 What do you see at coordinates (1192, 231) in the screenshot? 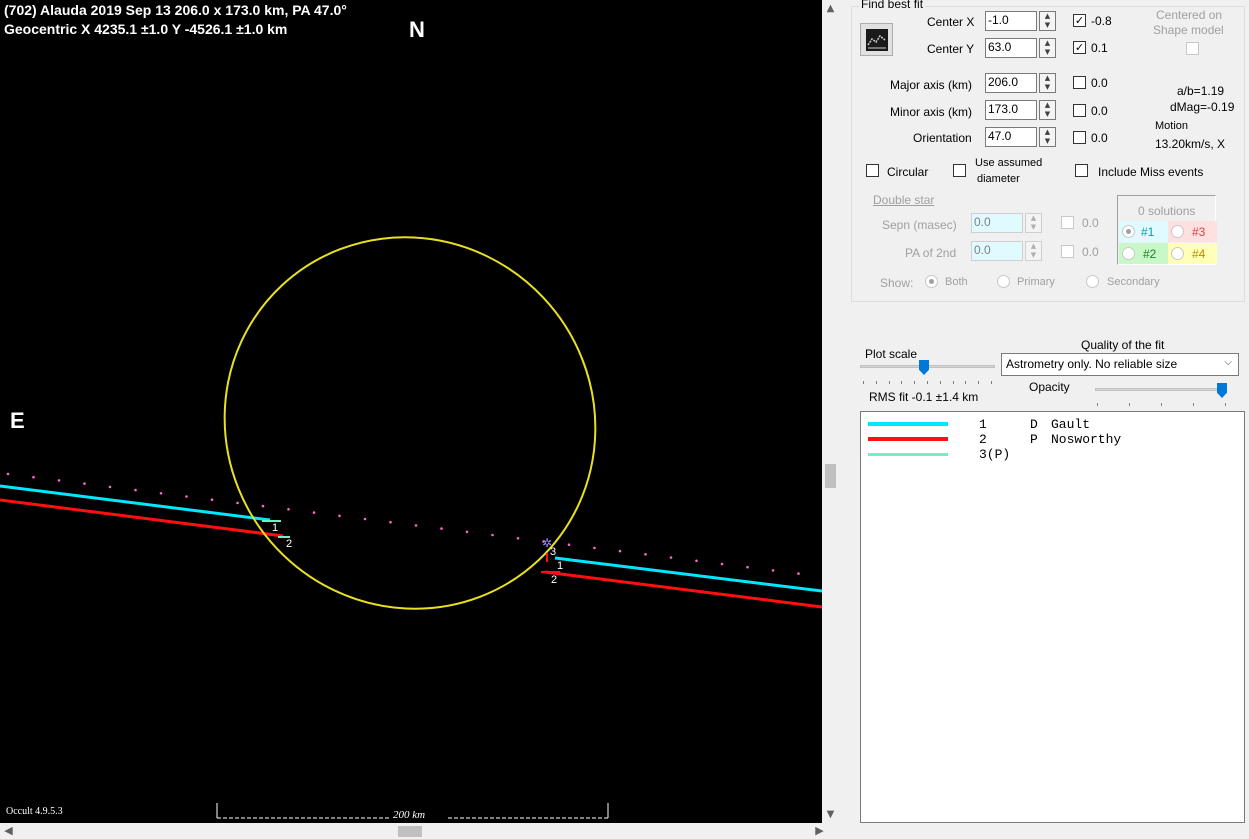
I see `solution-3-cell: #3` at bounding box center [1192, 231].